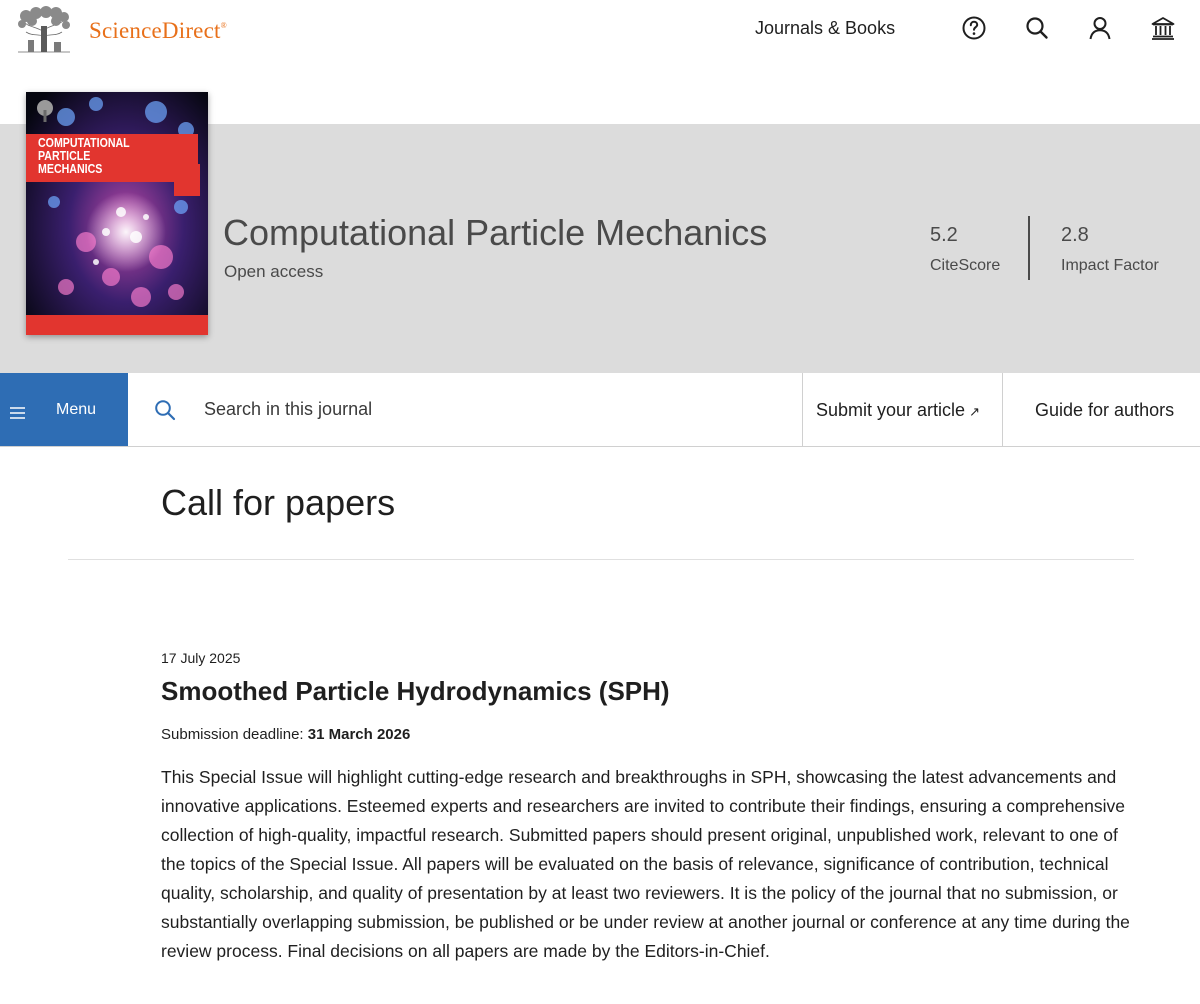  What do you see at coordinates (1110, 249) in the screenshot?
I see `impact-factor-metric: 2.8 Impact Factor` at bounding box center [1110, 249].